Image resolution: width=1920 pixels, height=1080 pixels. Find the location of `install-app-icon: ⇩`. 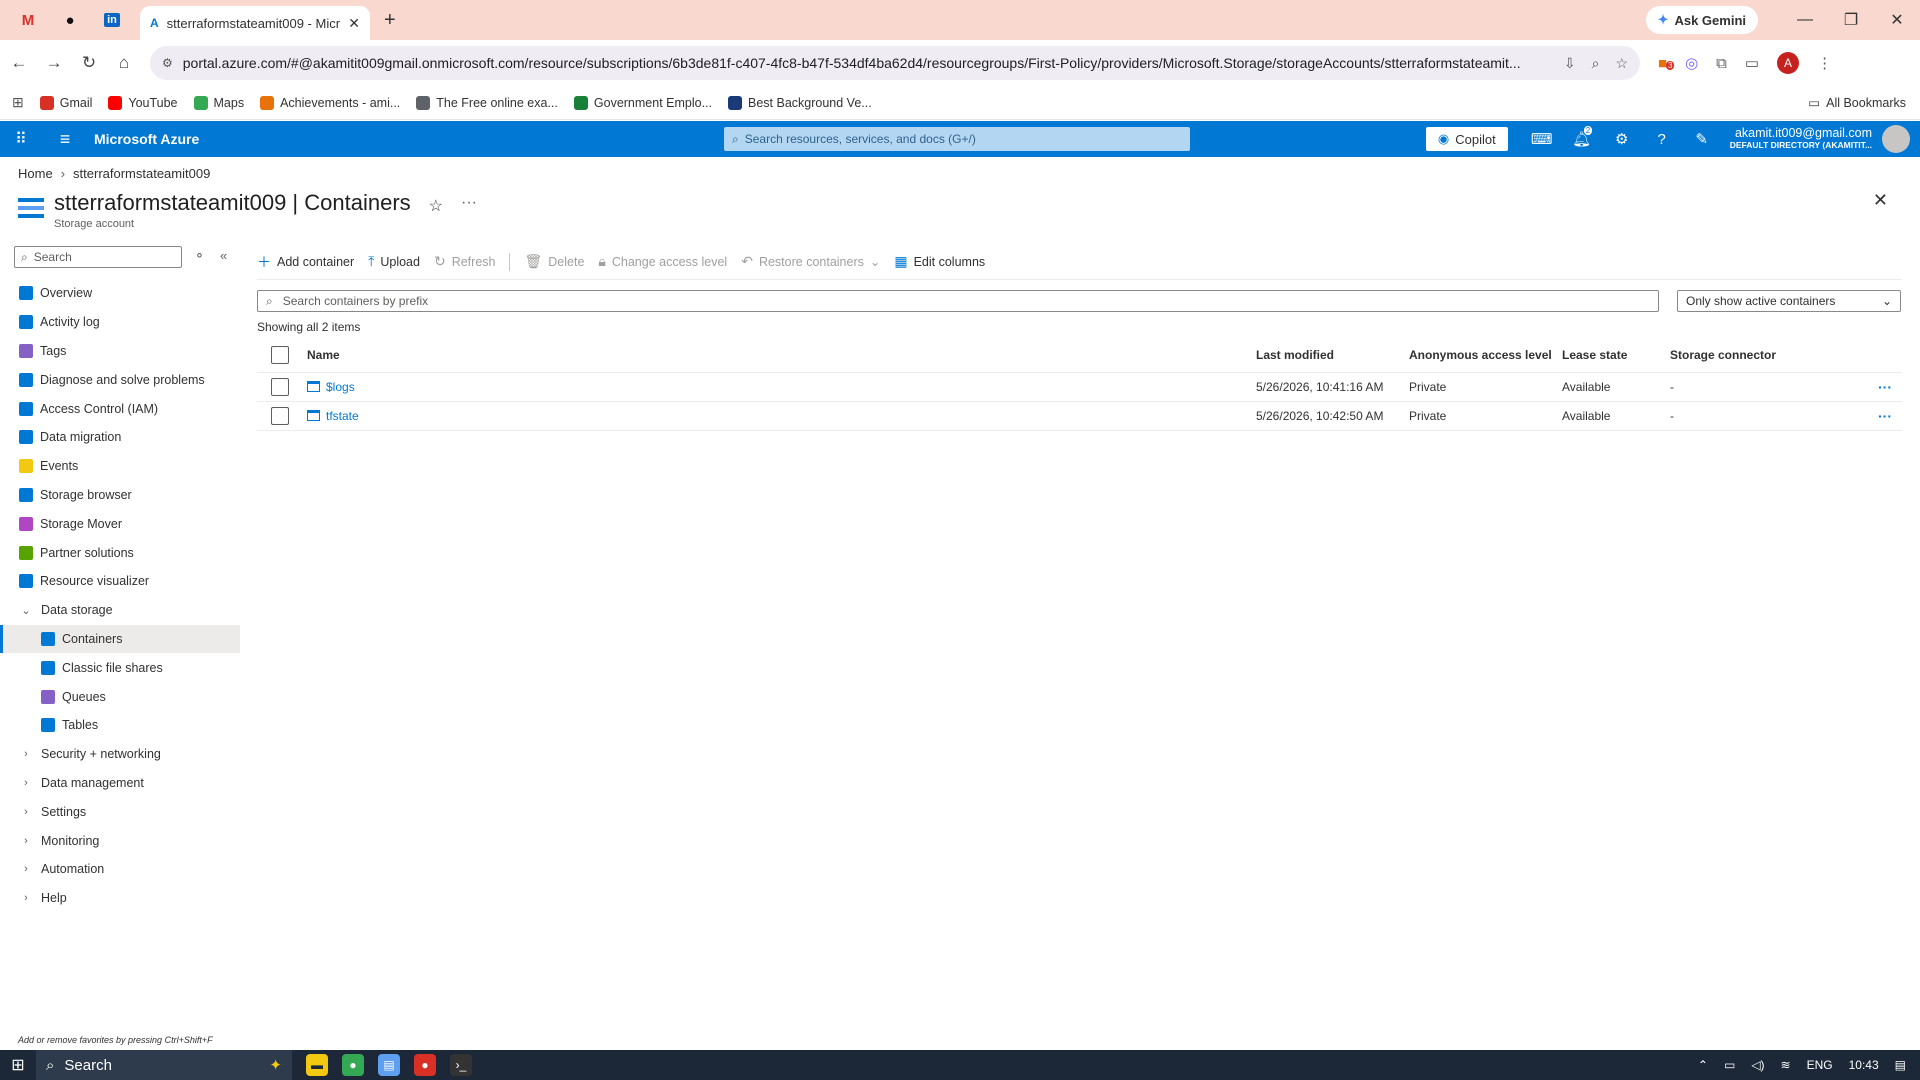

install-app-icon: ⇩ is located at coordinates (1570, 63).